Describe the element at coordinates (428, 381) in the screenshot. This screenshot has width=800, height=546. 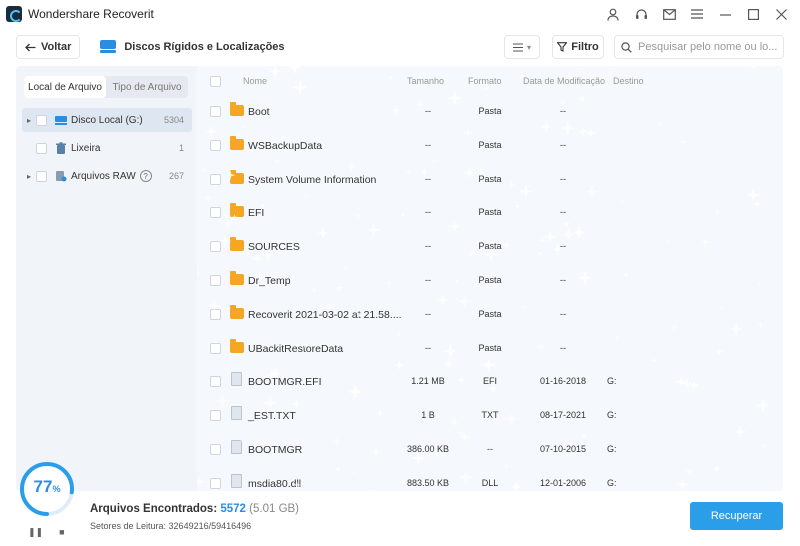
I see `file-size: 1.21 MB` at that location.